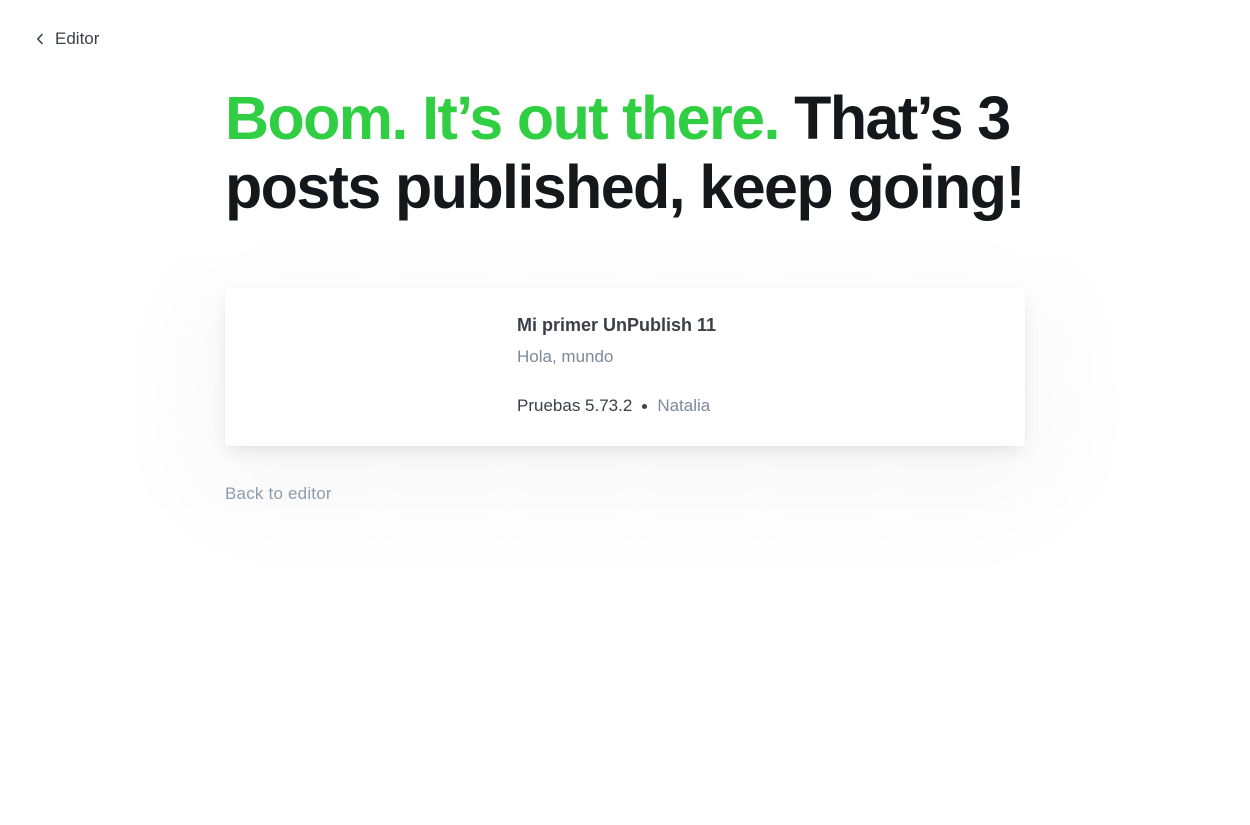 The image size is (1250, 825). Describe the element at coordinates (77, 38) in the screenshot. I see `back-link-label: Editor` at that location.